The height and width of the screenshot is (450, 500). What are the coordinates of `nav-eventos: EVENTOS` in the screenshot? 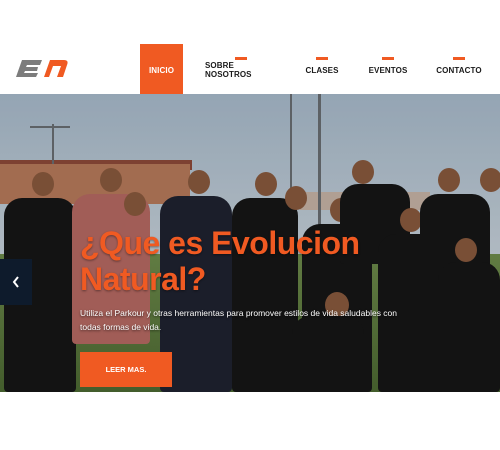 It's located at (388, 69).